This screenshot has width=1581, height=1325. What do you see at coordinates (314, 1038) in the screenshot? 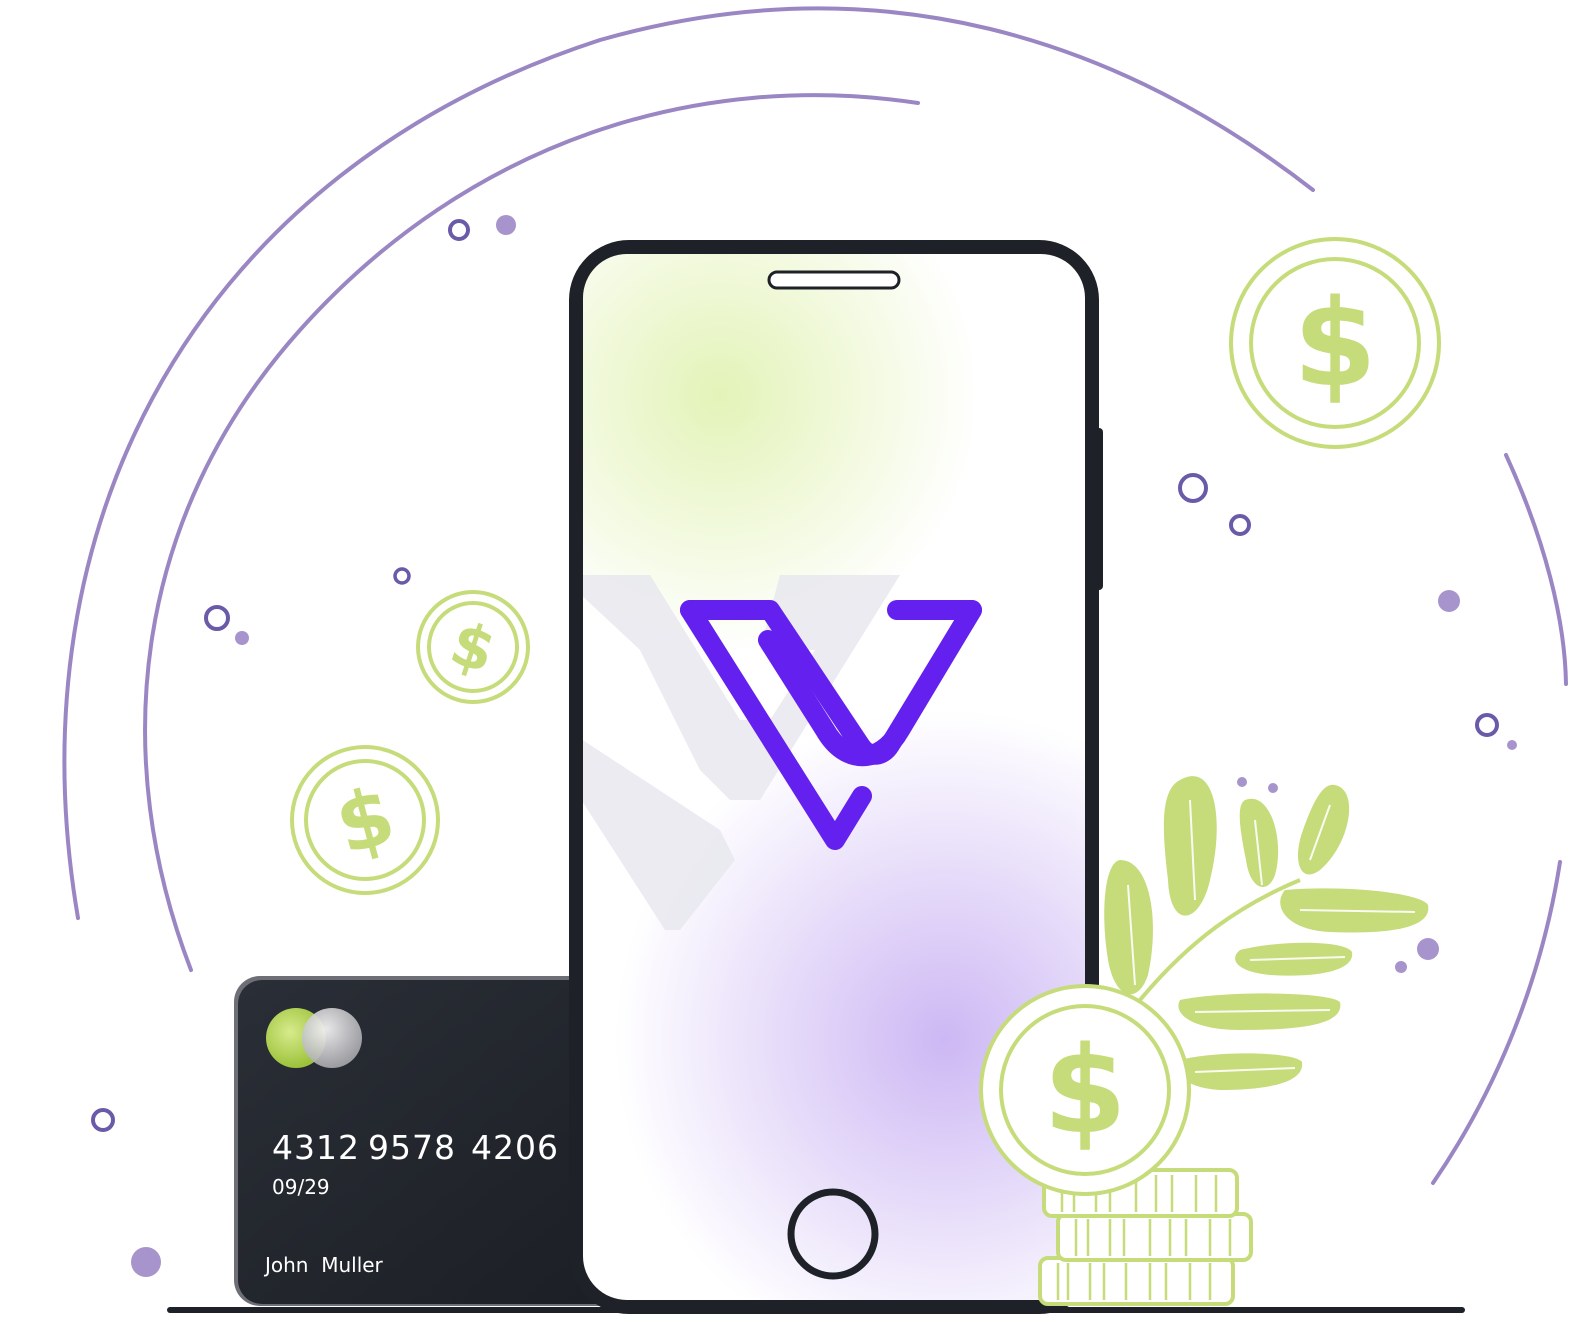
I see `card-network-circles-icon` at bounding box center [314, 1038].